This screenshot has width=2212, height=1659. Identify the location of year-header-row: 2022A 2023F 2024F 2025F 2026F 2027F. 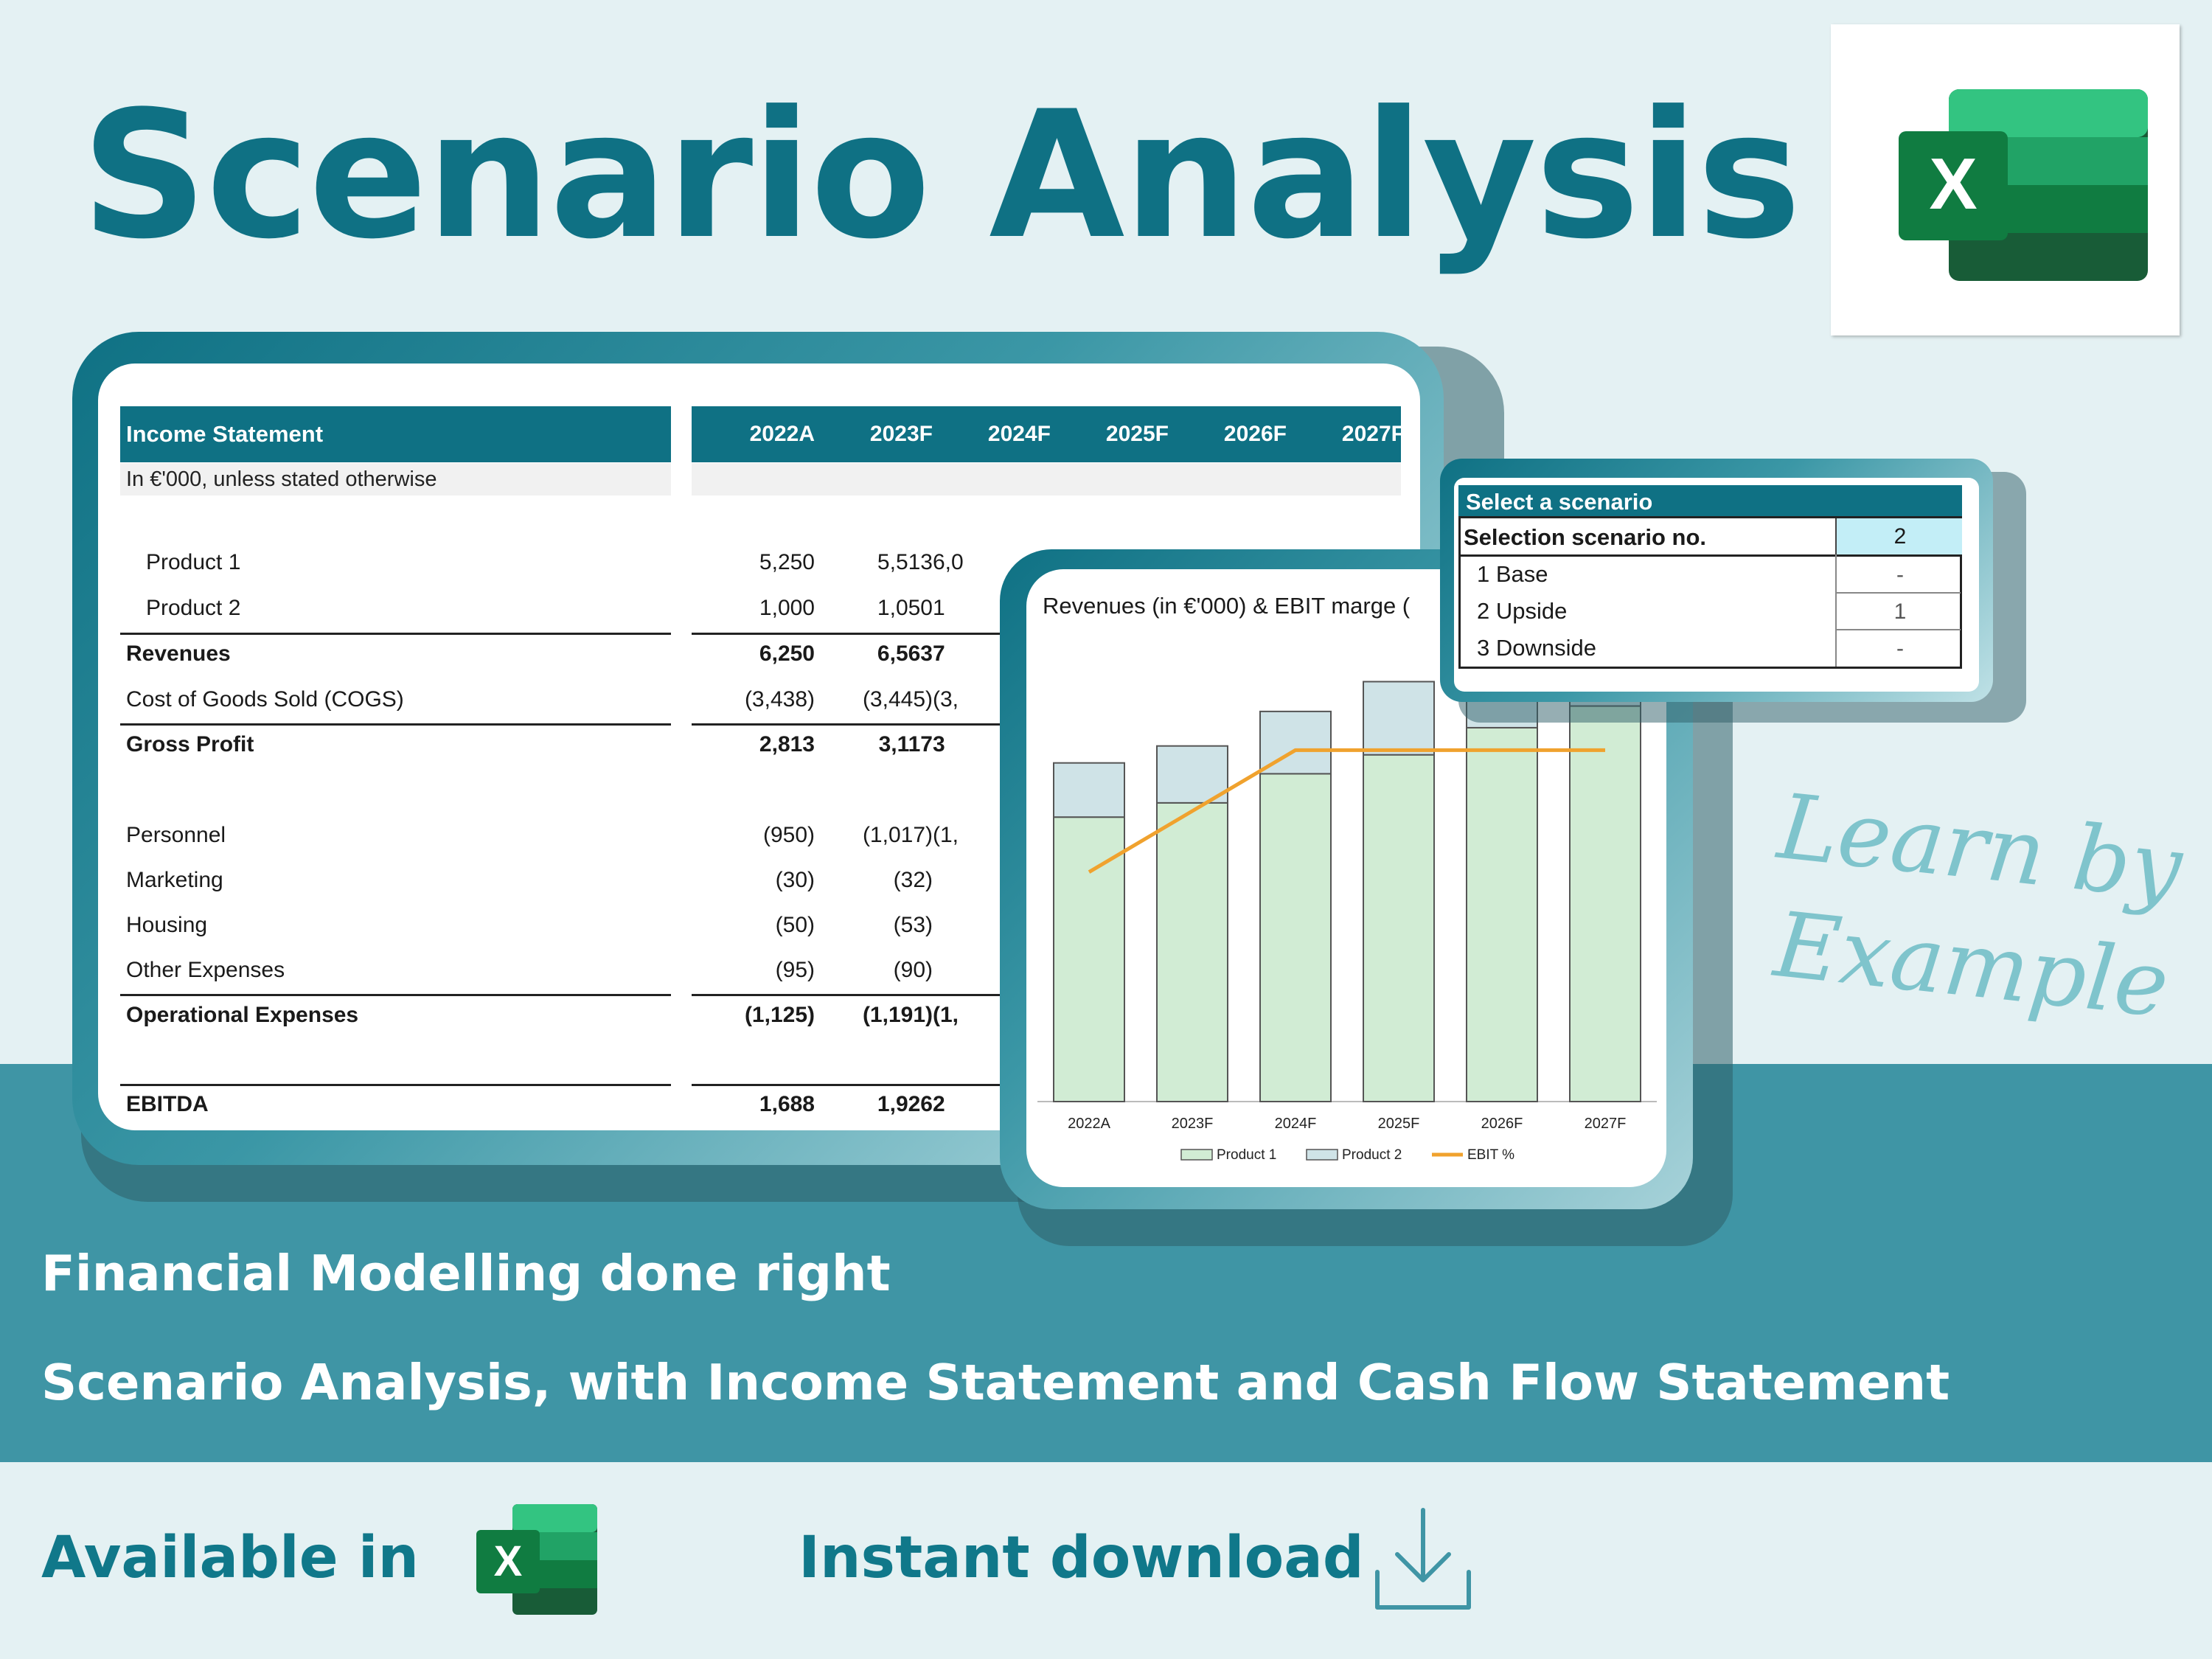
(1048, 434).